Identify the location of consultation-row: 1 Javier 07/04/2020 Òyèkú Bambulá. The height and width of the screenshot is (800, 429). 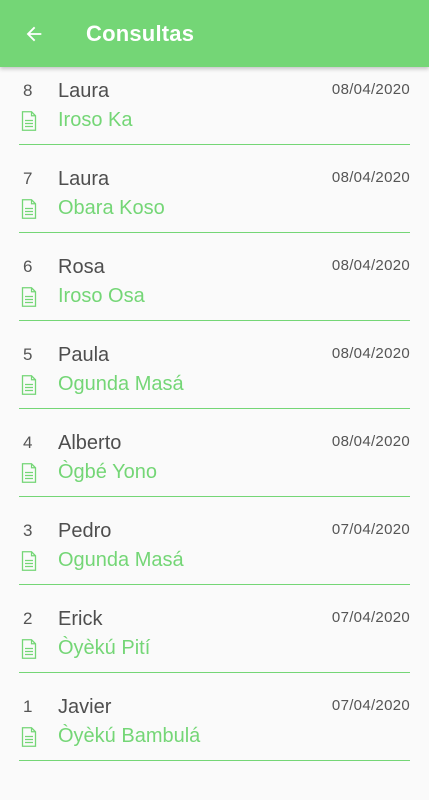
(214, 727).